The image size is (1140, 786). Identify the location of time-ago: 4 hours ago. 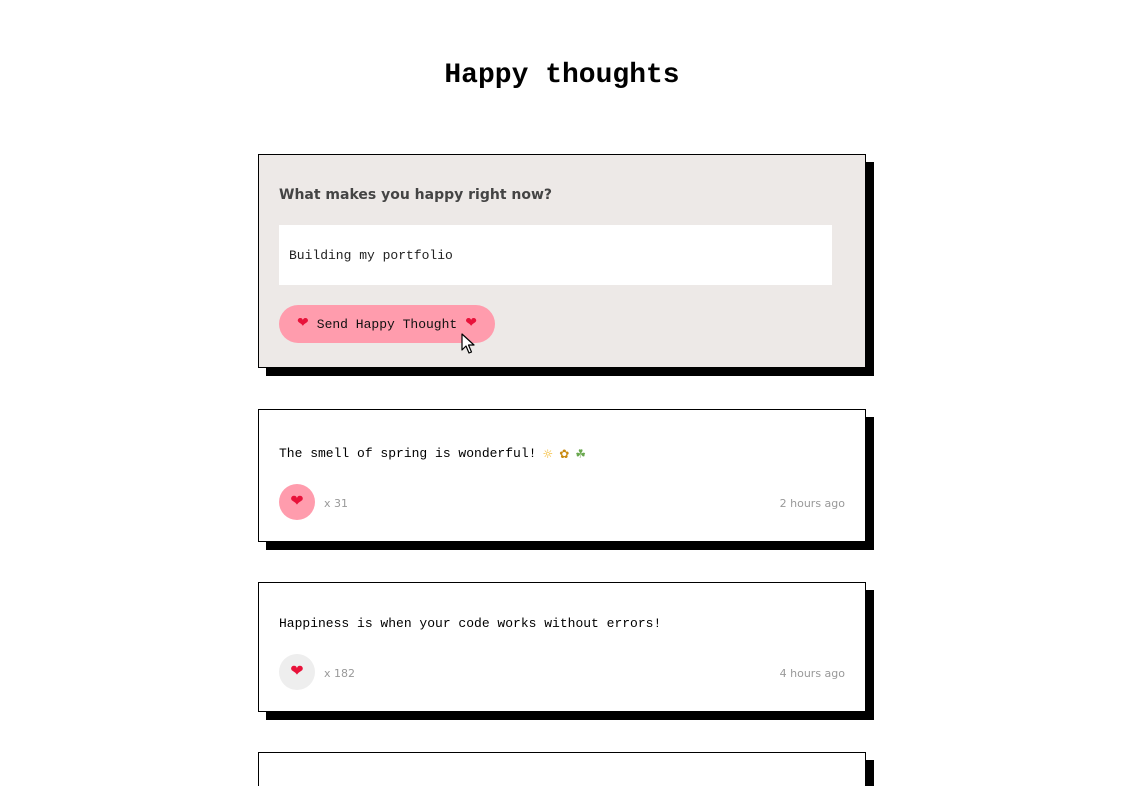
(812, 673).